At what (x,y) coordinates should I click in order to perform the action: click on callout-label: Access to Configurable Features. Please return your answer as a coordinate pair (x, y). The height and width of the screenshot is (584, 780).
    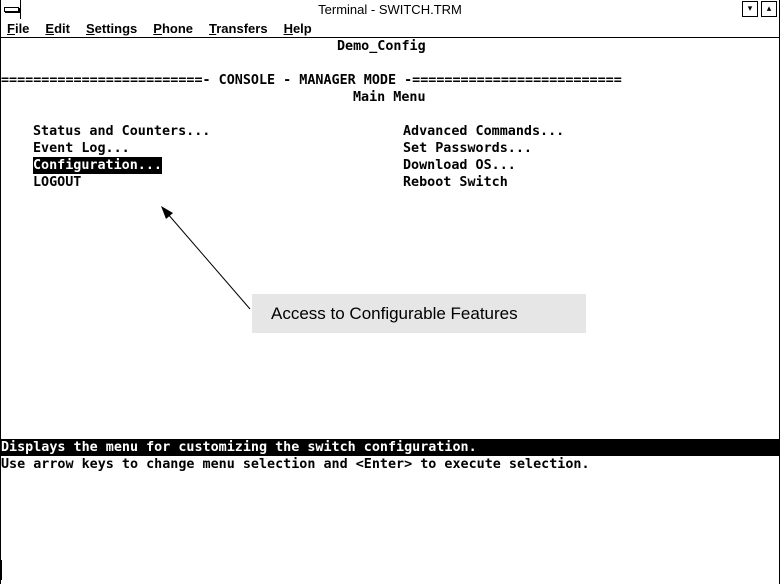
    Looking at the image, I should click on (419, 313).